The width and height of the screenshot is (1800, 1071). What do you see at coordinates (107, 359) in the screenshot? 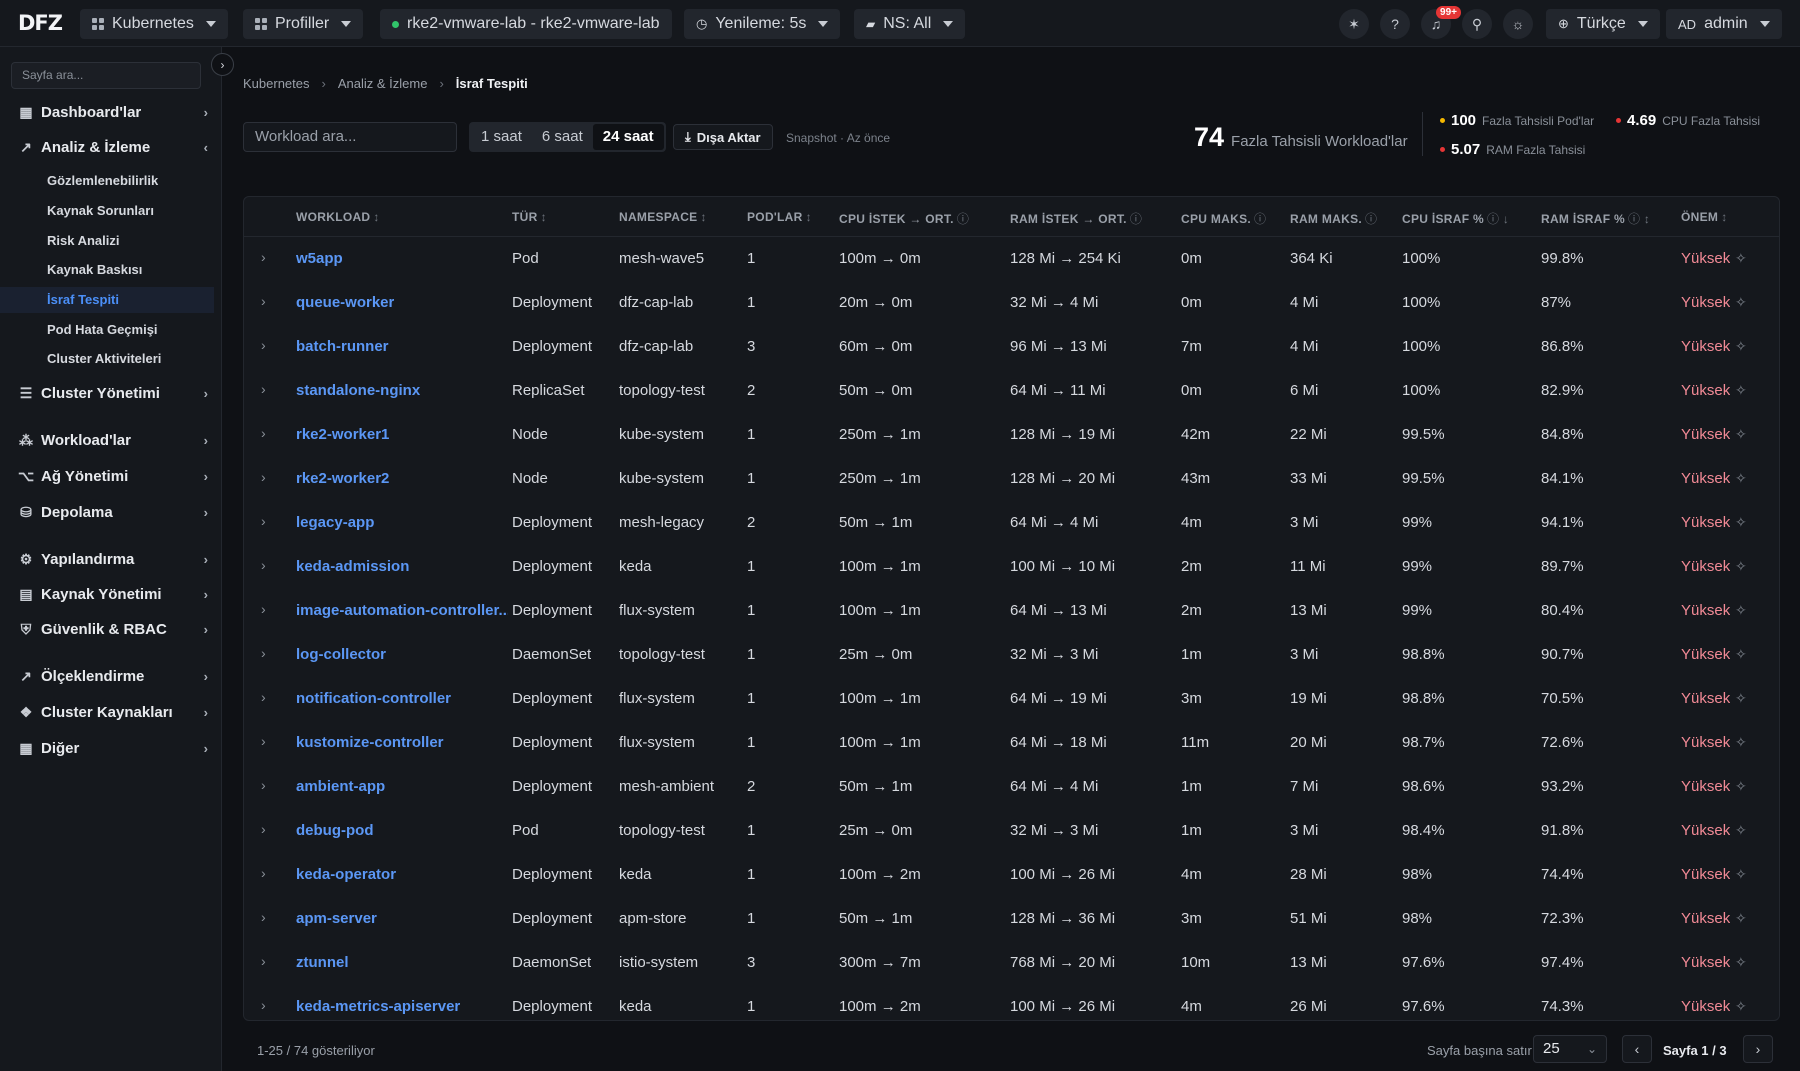
I see `sidebar-subitem-cluster-activities: Cluster Aktiviteleri` at bounding box center [107, 359].